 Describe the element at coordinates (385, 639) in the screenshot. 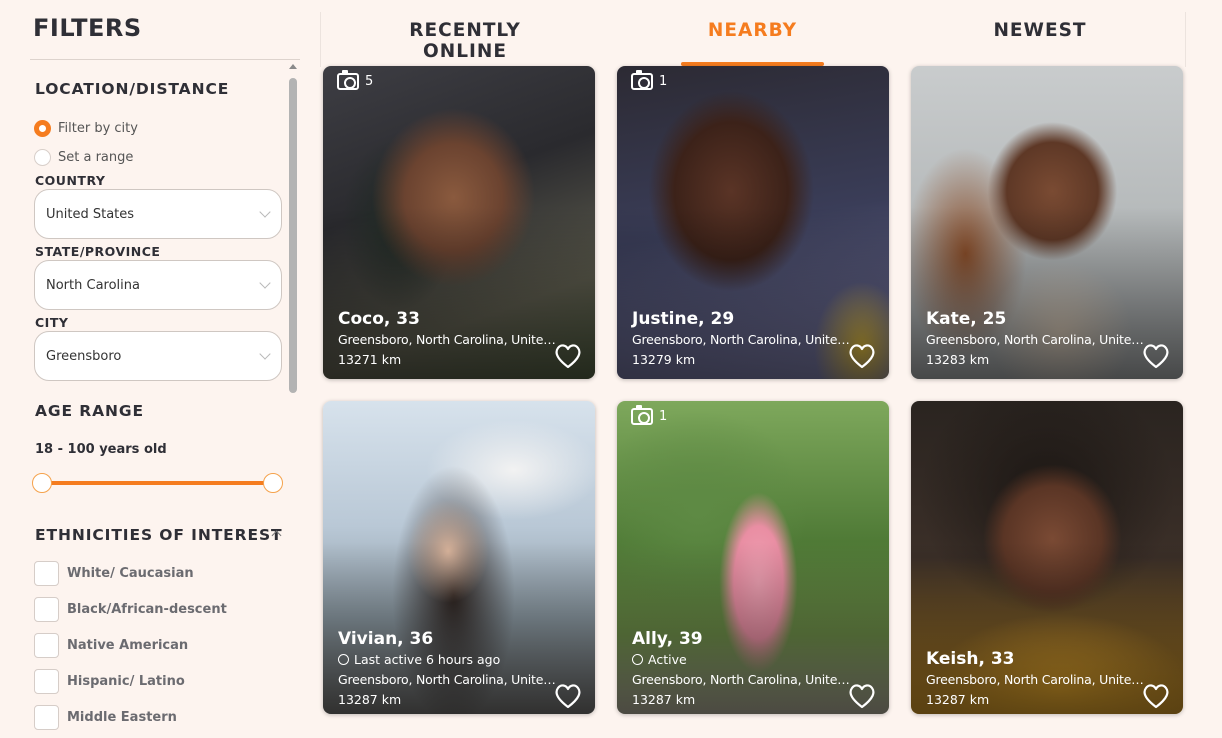

I see `profile-name: Vivian, 36` at that location.